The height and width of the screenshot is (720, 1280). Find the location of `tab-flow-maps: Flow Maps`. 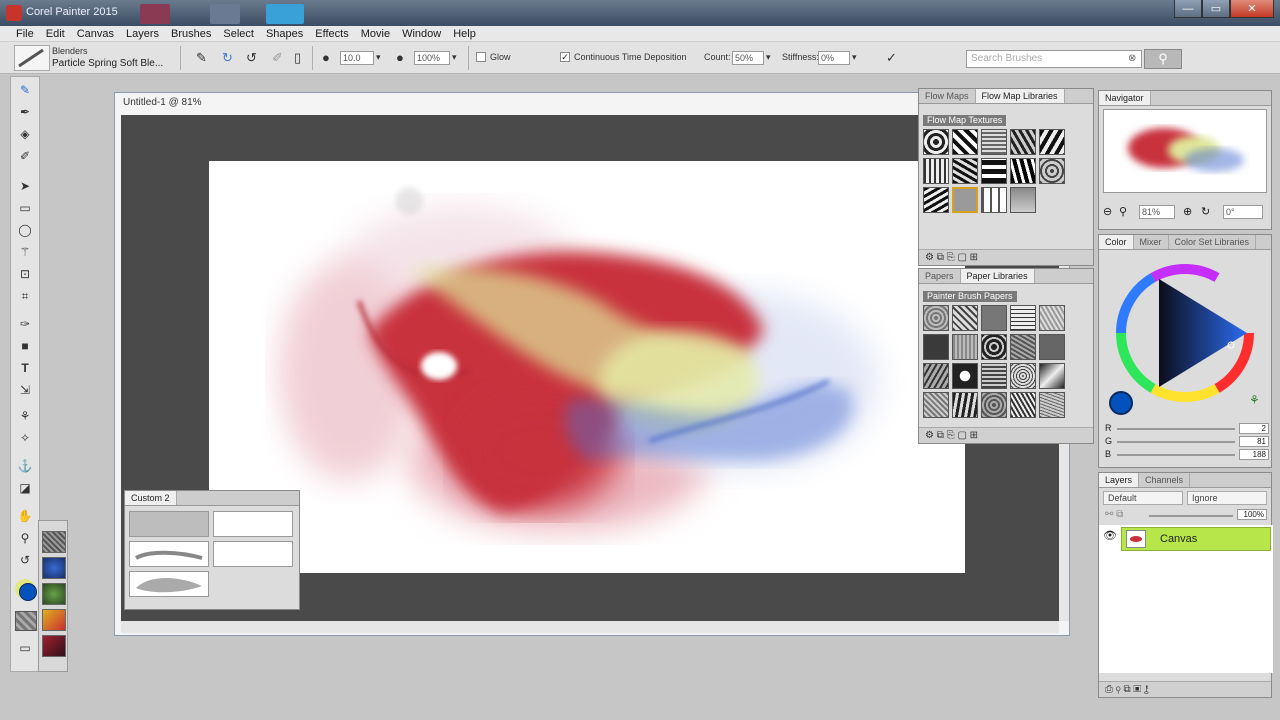

tab-flow-maps: Flow Maps is located at coordinates (947, 96).